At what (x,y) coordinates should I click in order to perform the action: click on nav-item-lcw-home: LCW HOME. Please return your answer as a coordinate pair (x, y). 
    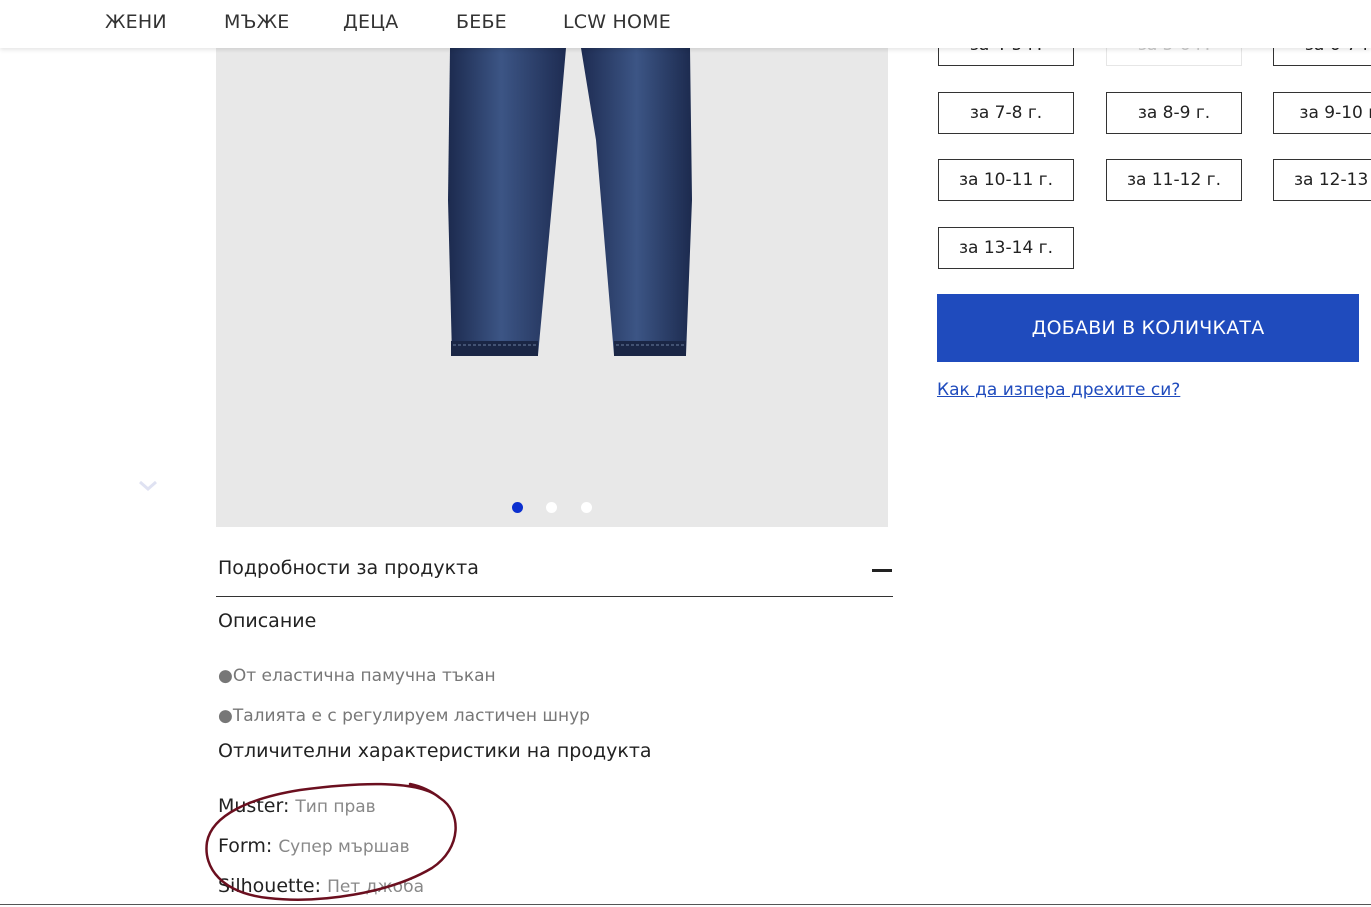
    Looking at the image, I should click on (617, 22).